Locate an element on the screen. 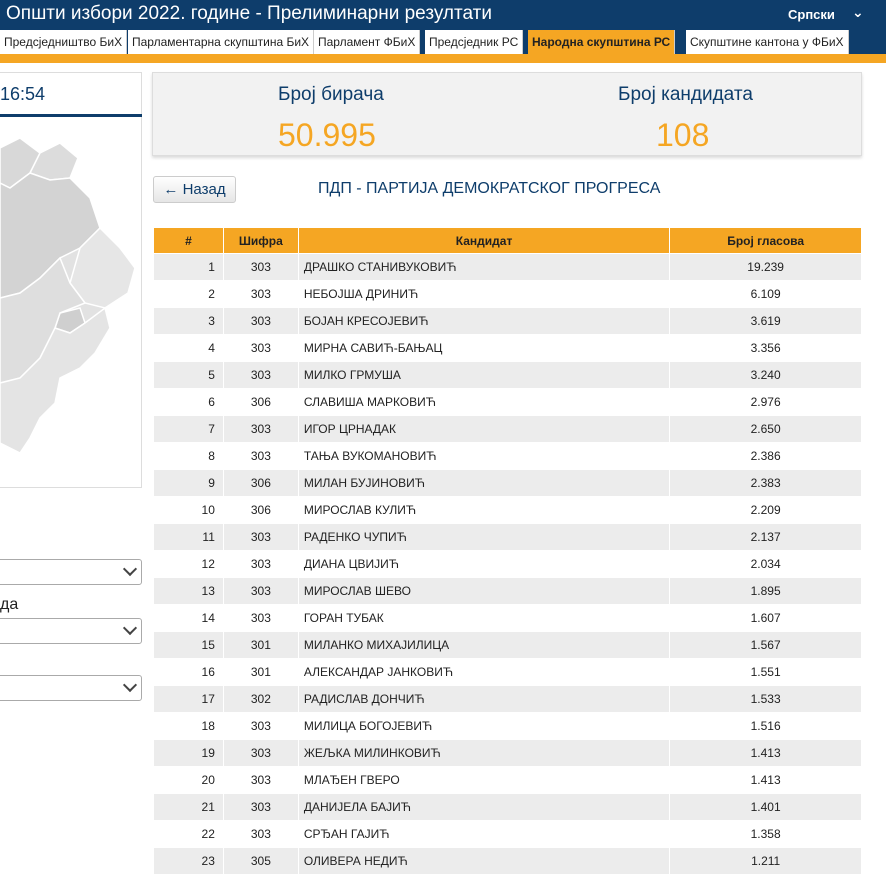  table-row: 15 301 МИЛАНКО МИХАЈИЛИЦА 1.567 is located at coordinates (507, 645).